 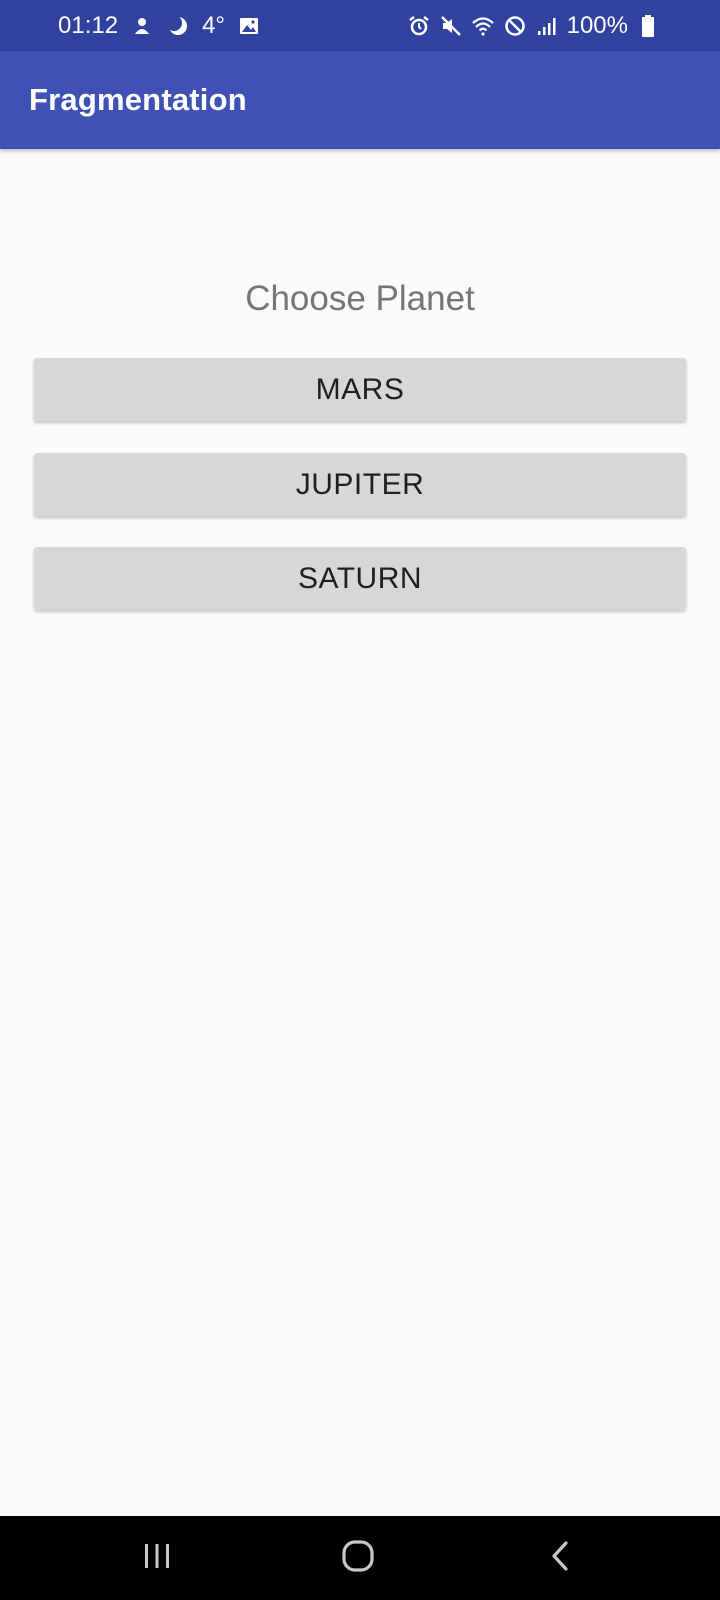 I want to click on mars-button: MARS, so click(x=360, y=389).